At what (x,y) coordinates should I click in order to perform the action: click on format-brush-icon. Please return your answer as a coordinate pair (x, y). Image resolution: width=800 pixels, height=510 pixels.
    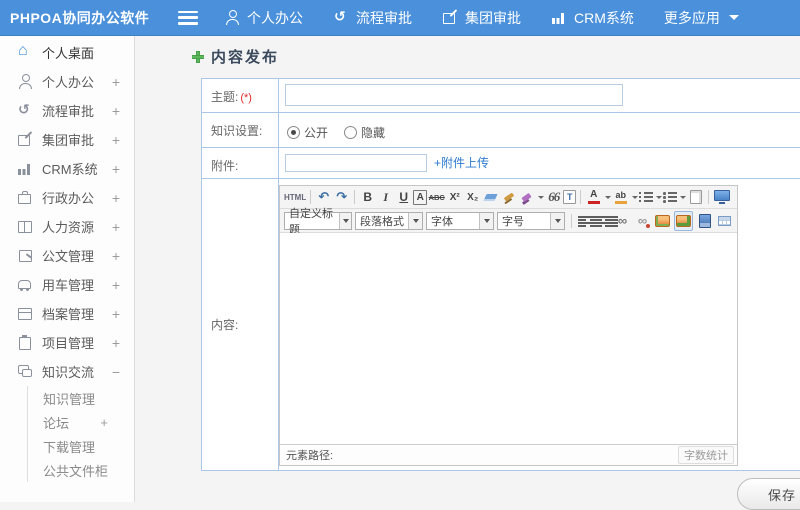
    Looking at the image, I should click on (508, 197).